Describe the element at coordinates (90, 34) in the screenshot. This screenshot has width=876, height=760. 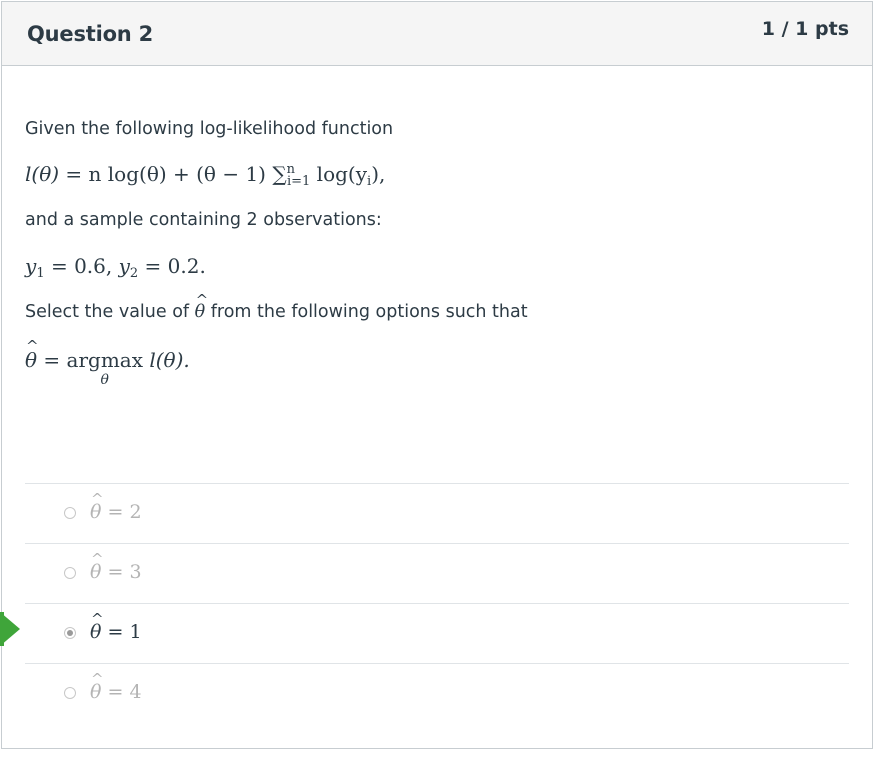
I see `question-title: Question 2` at that location.